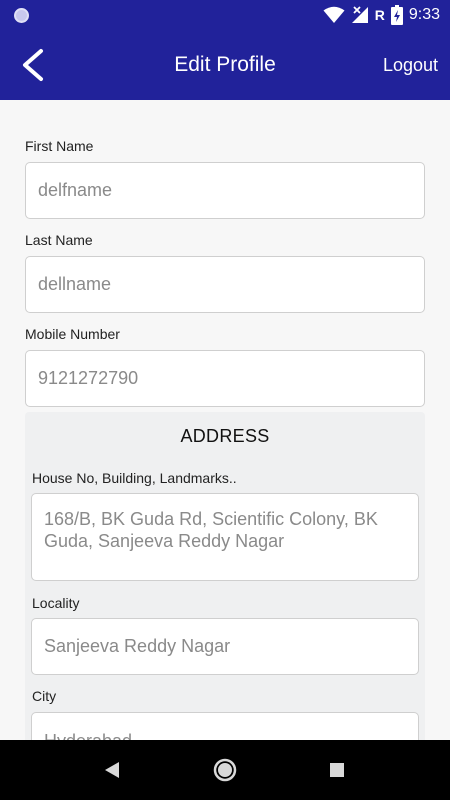 This screenshot has height=800, width=450. I want to click on battery-charging-icon, so click(396, 15).